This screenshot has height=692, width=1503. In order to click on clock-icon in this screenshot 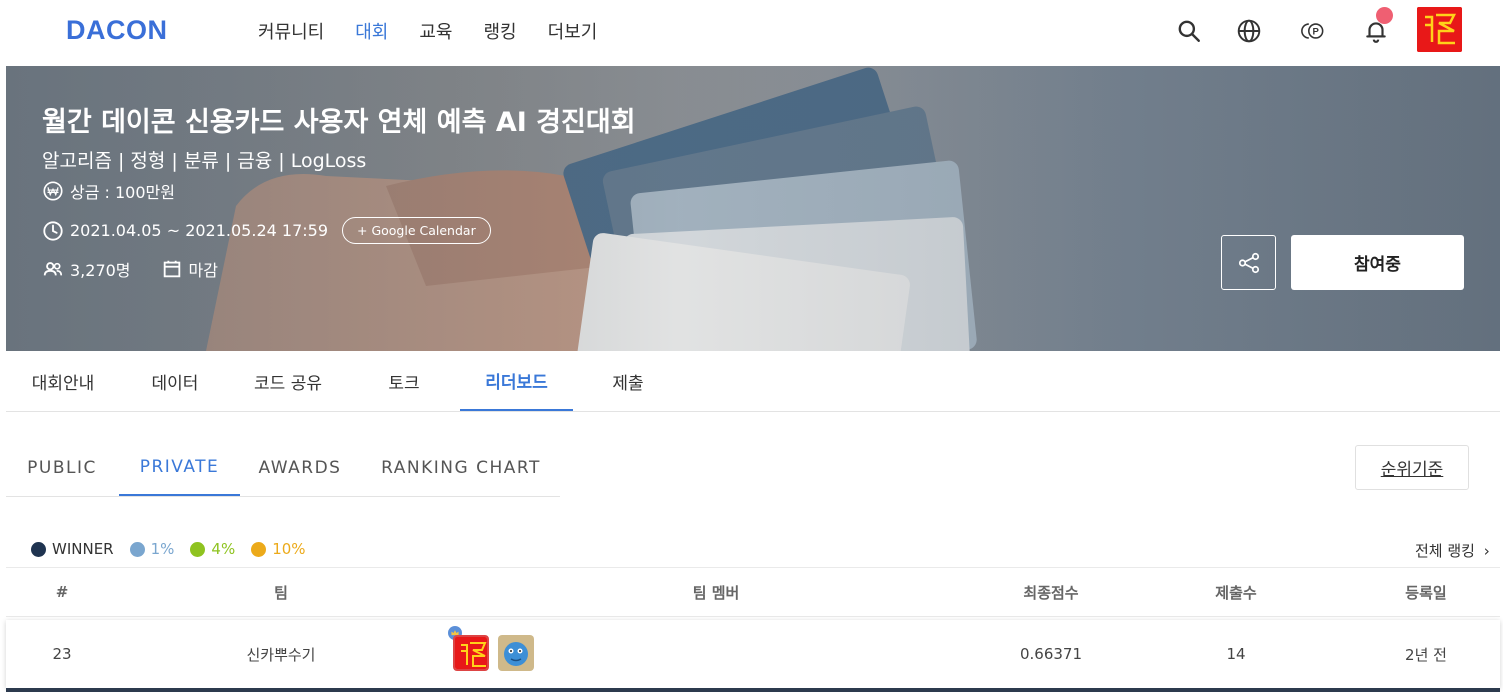, I will do `click(53, 230)`.